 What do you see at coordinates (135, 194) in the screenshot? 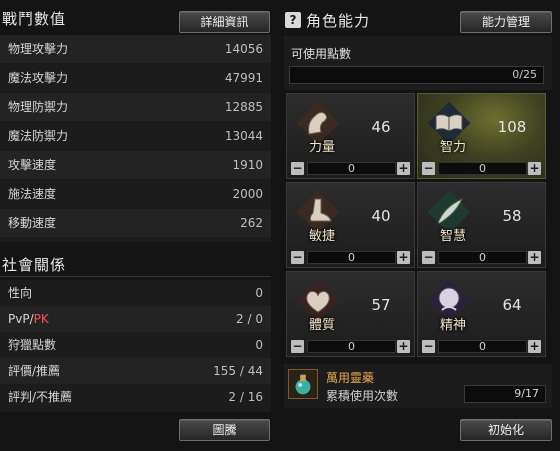
I see `stat-row-cast-speed: 施法速度 2000` at bounding box center [135, 194].